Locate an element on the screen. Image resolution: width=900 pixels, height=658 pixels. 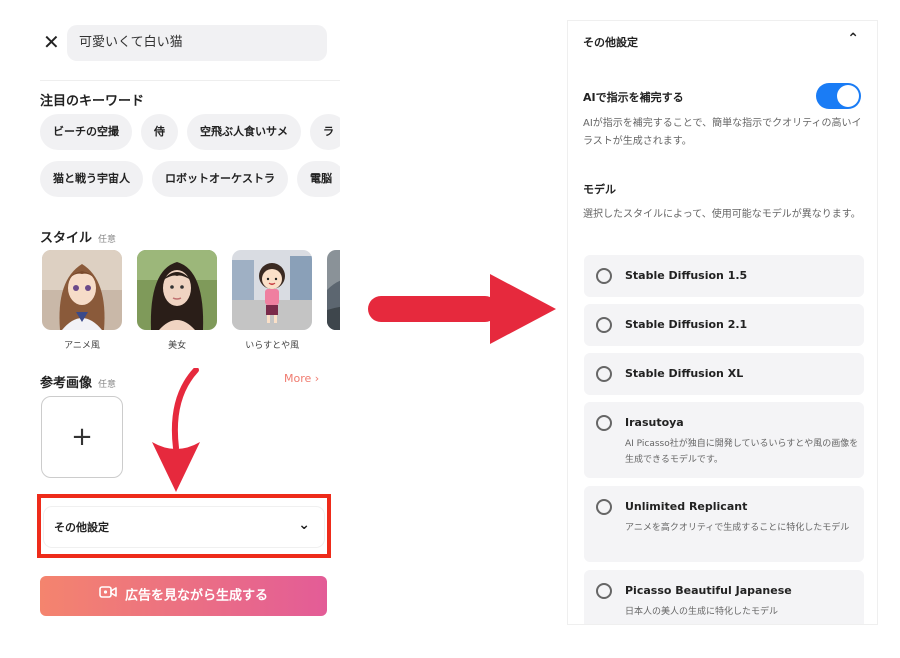
ai-complete-description: AIが指示を補完することで、簡単な指示でクオリティの高いイラストが生成されます。 is located at coordinates (722, 132).